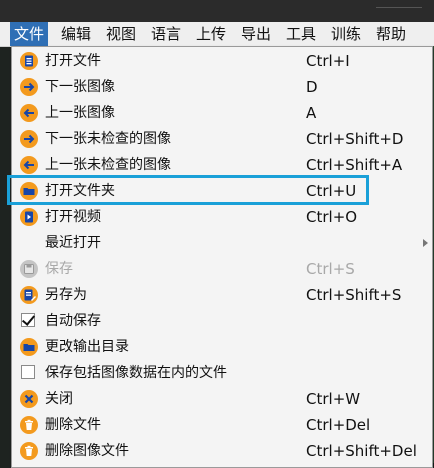 Image resolution: width=434 pixels, height=468 pixels. Describe the element at coordinates (29, 217) in the screenshot. I see `video-file-icon` at that location.